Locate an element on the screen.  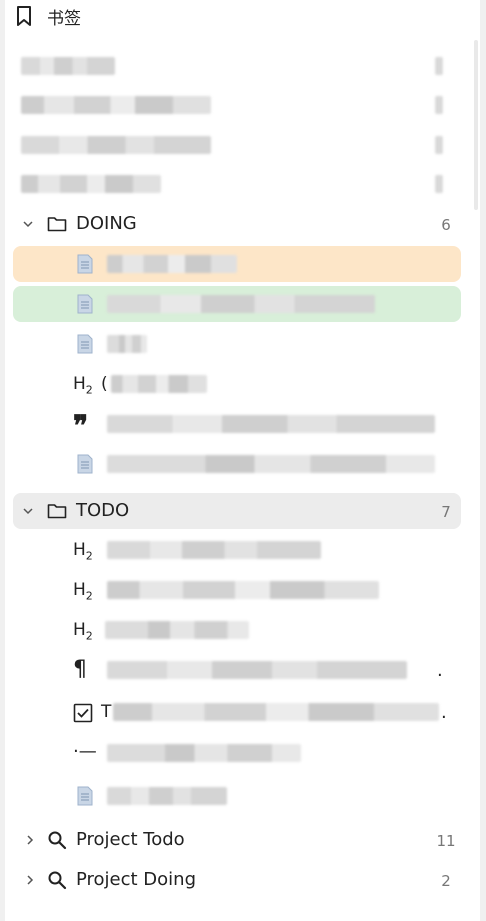
heading-partial-char: ( is located at coordinates (104, 384).